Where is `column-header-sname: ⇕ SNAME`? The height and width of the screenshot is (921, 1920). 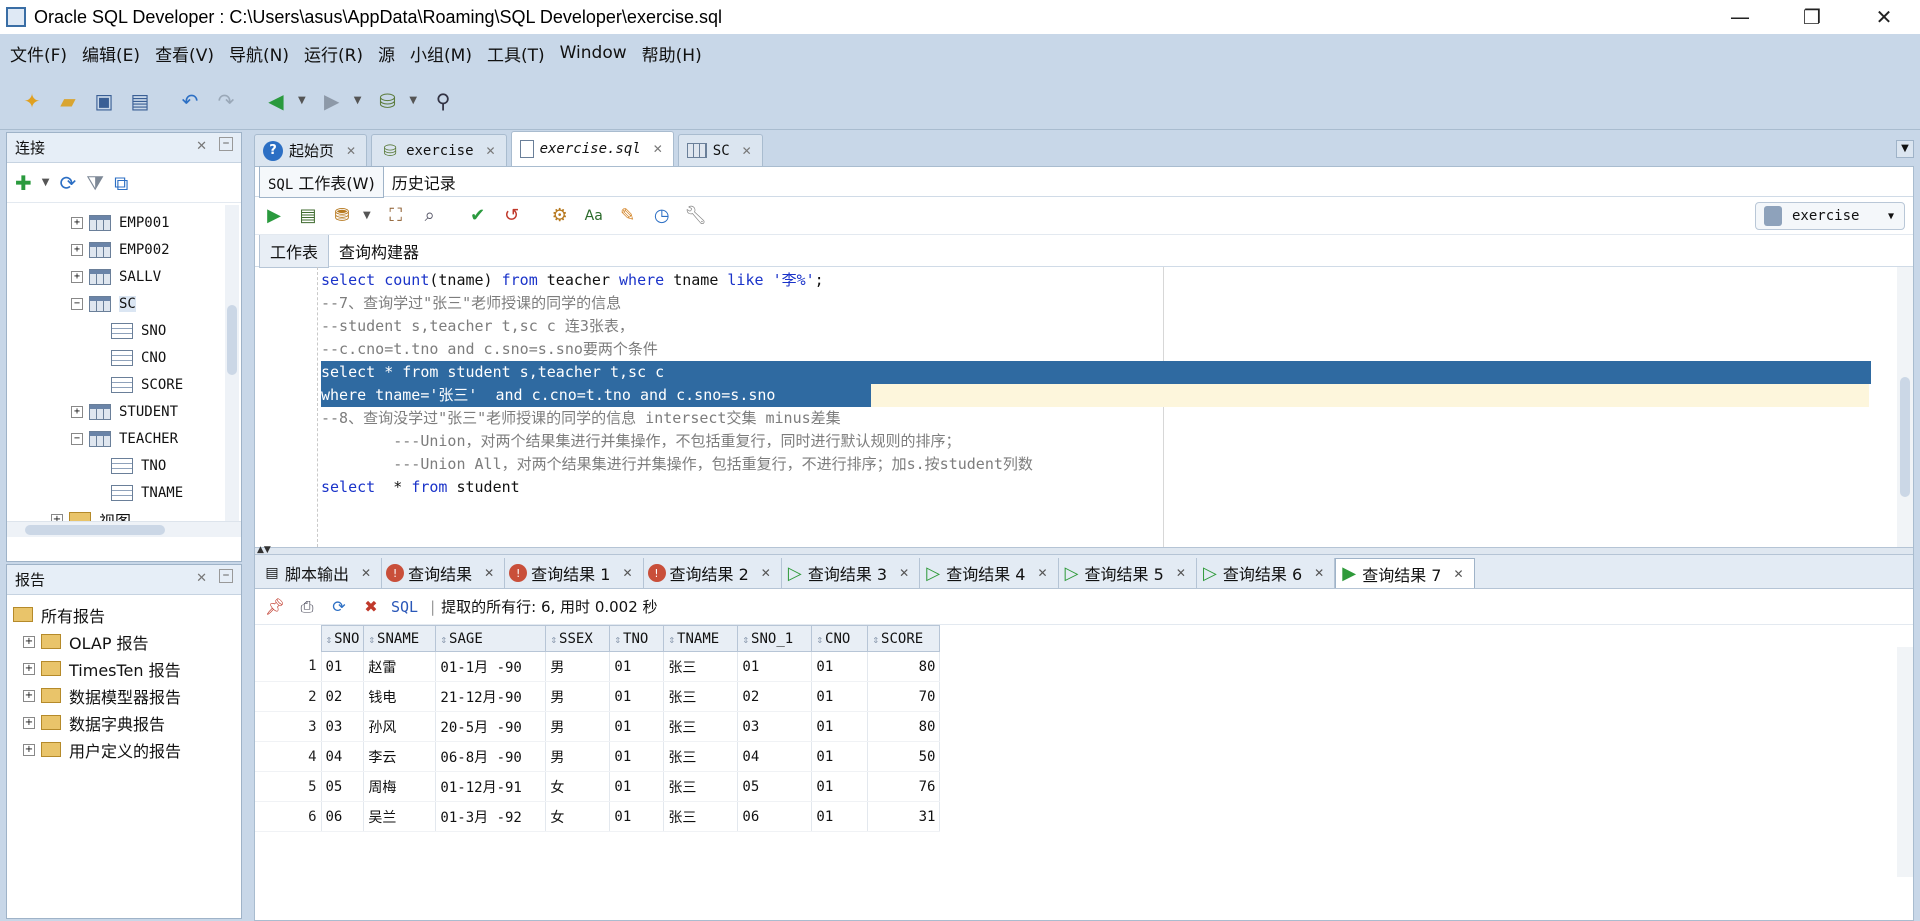 column-header-sname: ⇕ SNAME is located at coordinates (400, 638).